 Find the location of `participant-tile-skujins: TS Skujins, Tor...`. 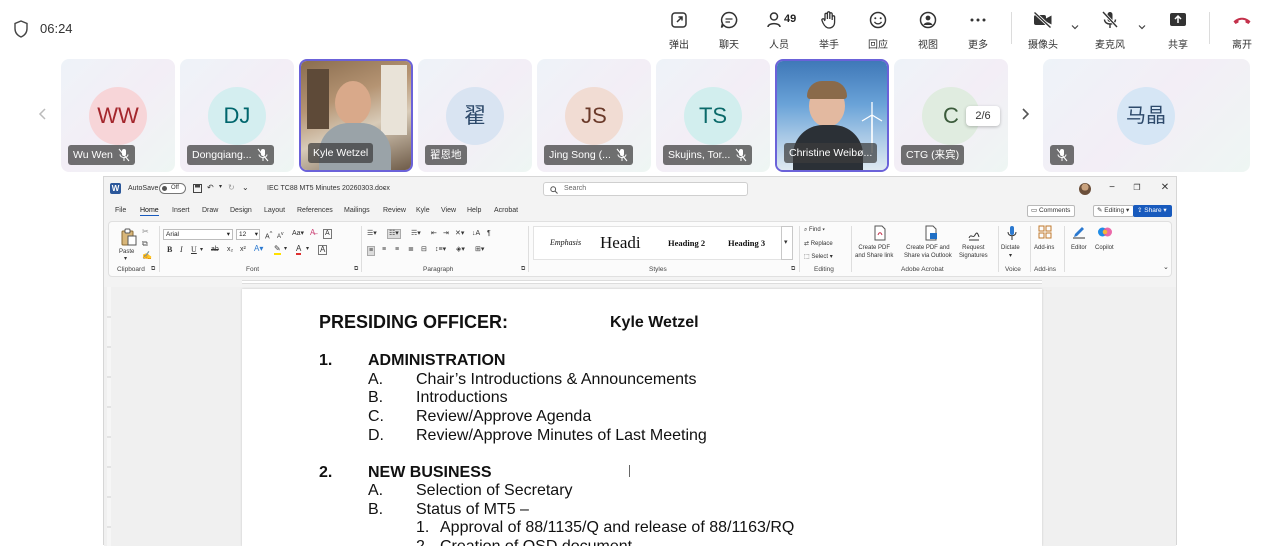

participant-tile-skujins: TS Skujins, Tor... is located at coordinates (713, 115).